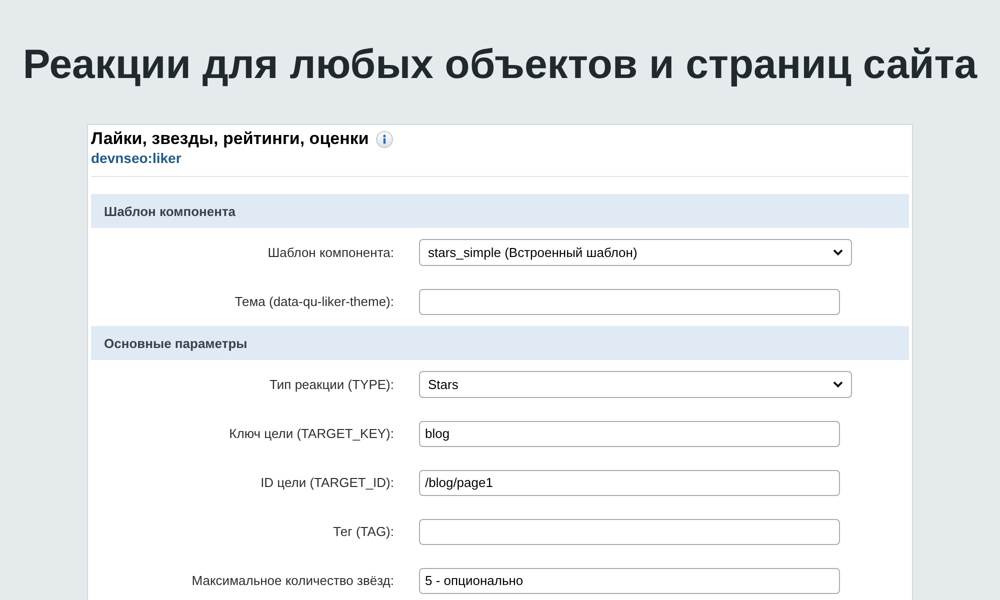 The height and width of the screenshot is (600, 1000). I want to click on field-label: Тип реакции (TYPE):, so click(332, 384).